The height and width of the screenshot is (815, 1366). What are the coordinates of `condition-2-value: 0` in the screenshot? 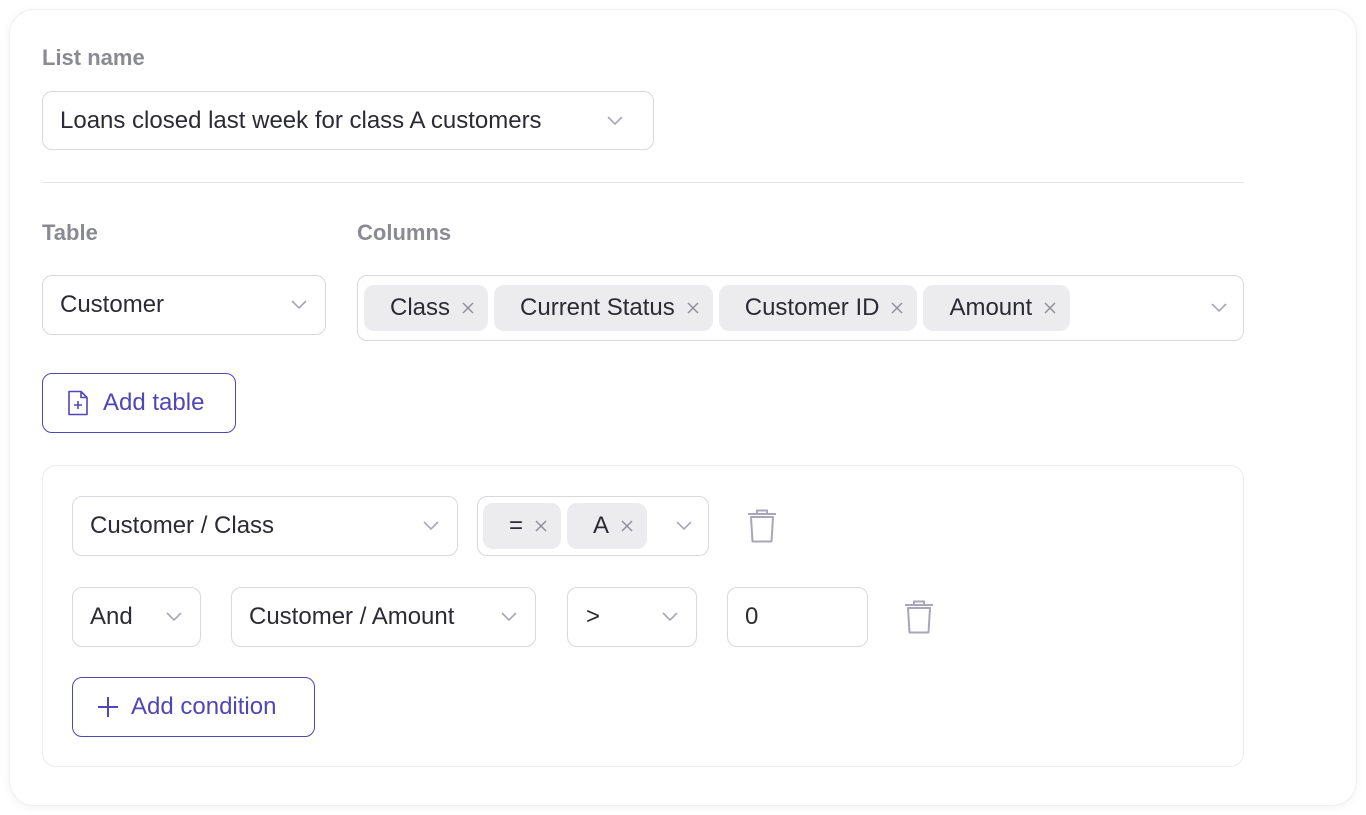 It's located at (752, 616).